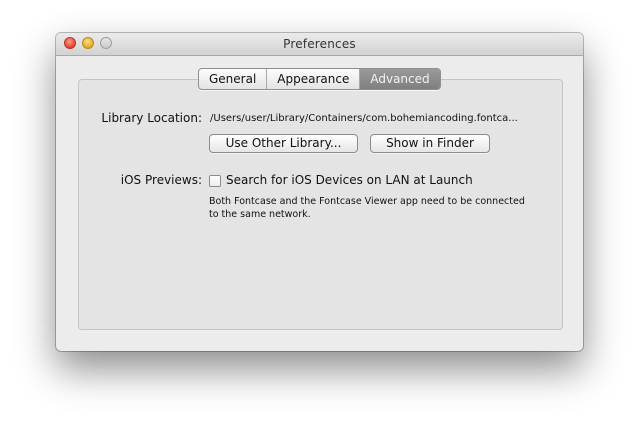 This screenshot has height=431, width=640. What do you see at coordinates (349, 180) in the screenshot?
I see `ios-search-checkbox-label: Search for iOS Devices on LAN at Launch` at bounding box center [349, 180].